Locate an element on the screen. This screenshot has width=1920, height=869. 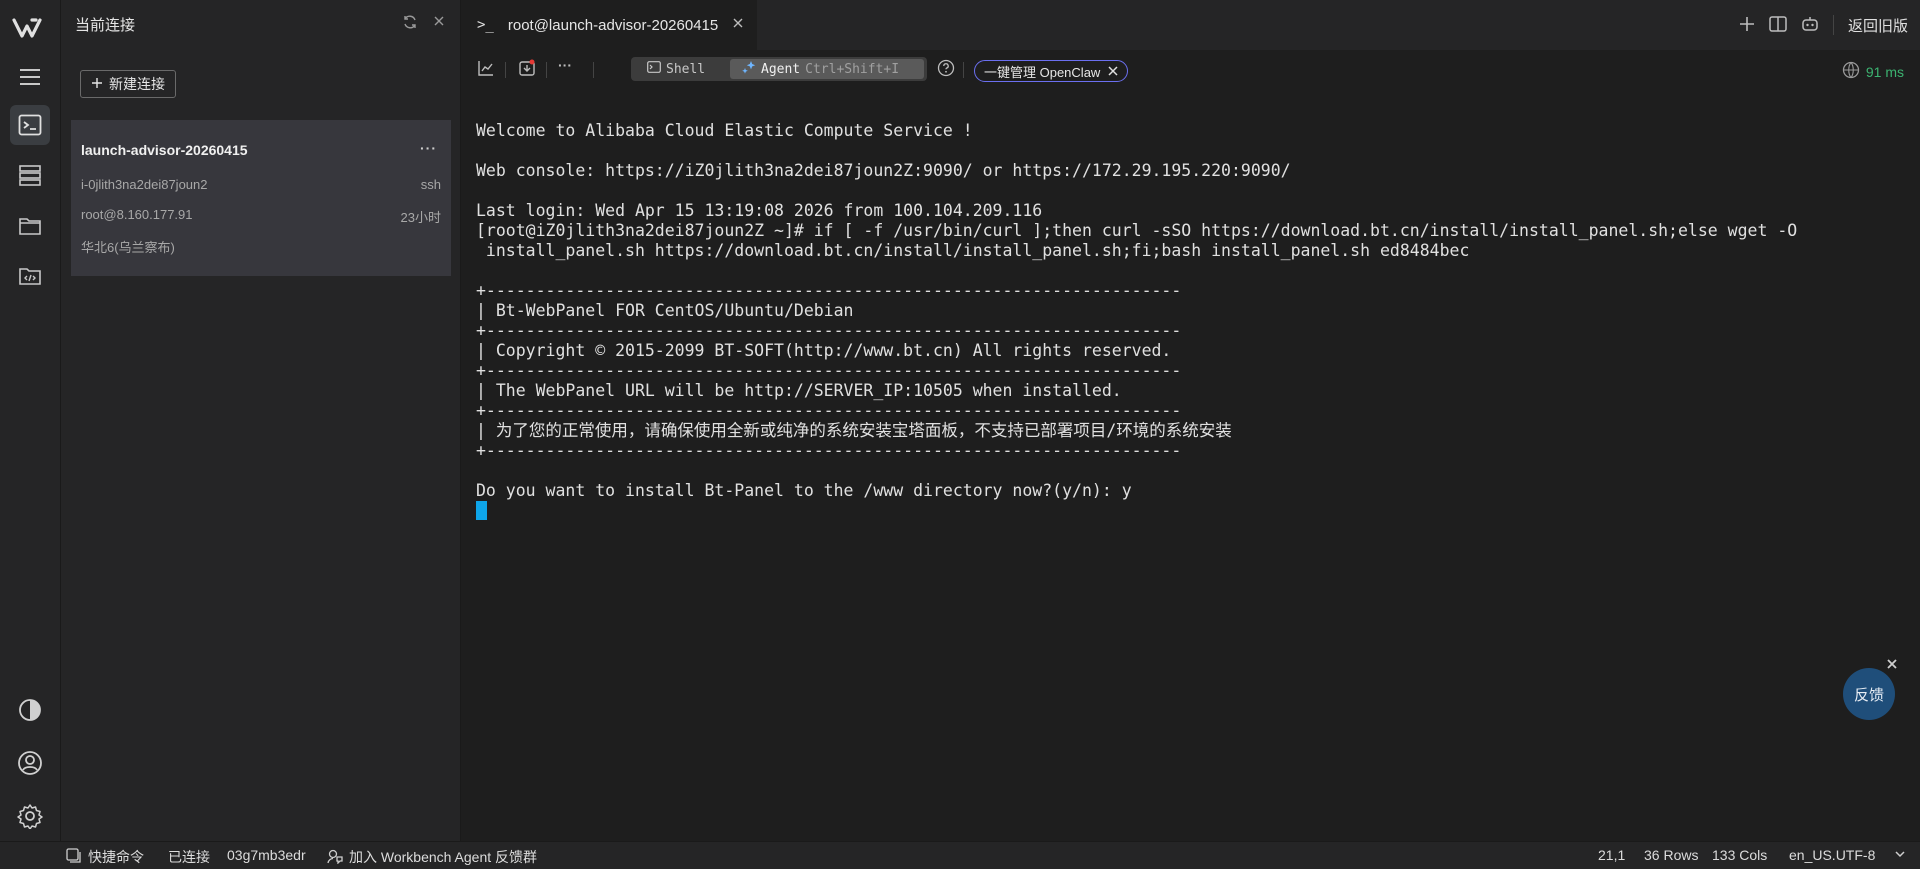
code-nav-icon is located at coordinates (30, 276).